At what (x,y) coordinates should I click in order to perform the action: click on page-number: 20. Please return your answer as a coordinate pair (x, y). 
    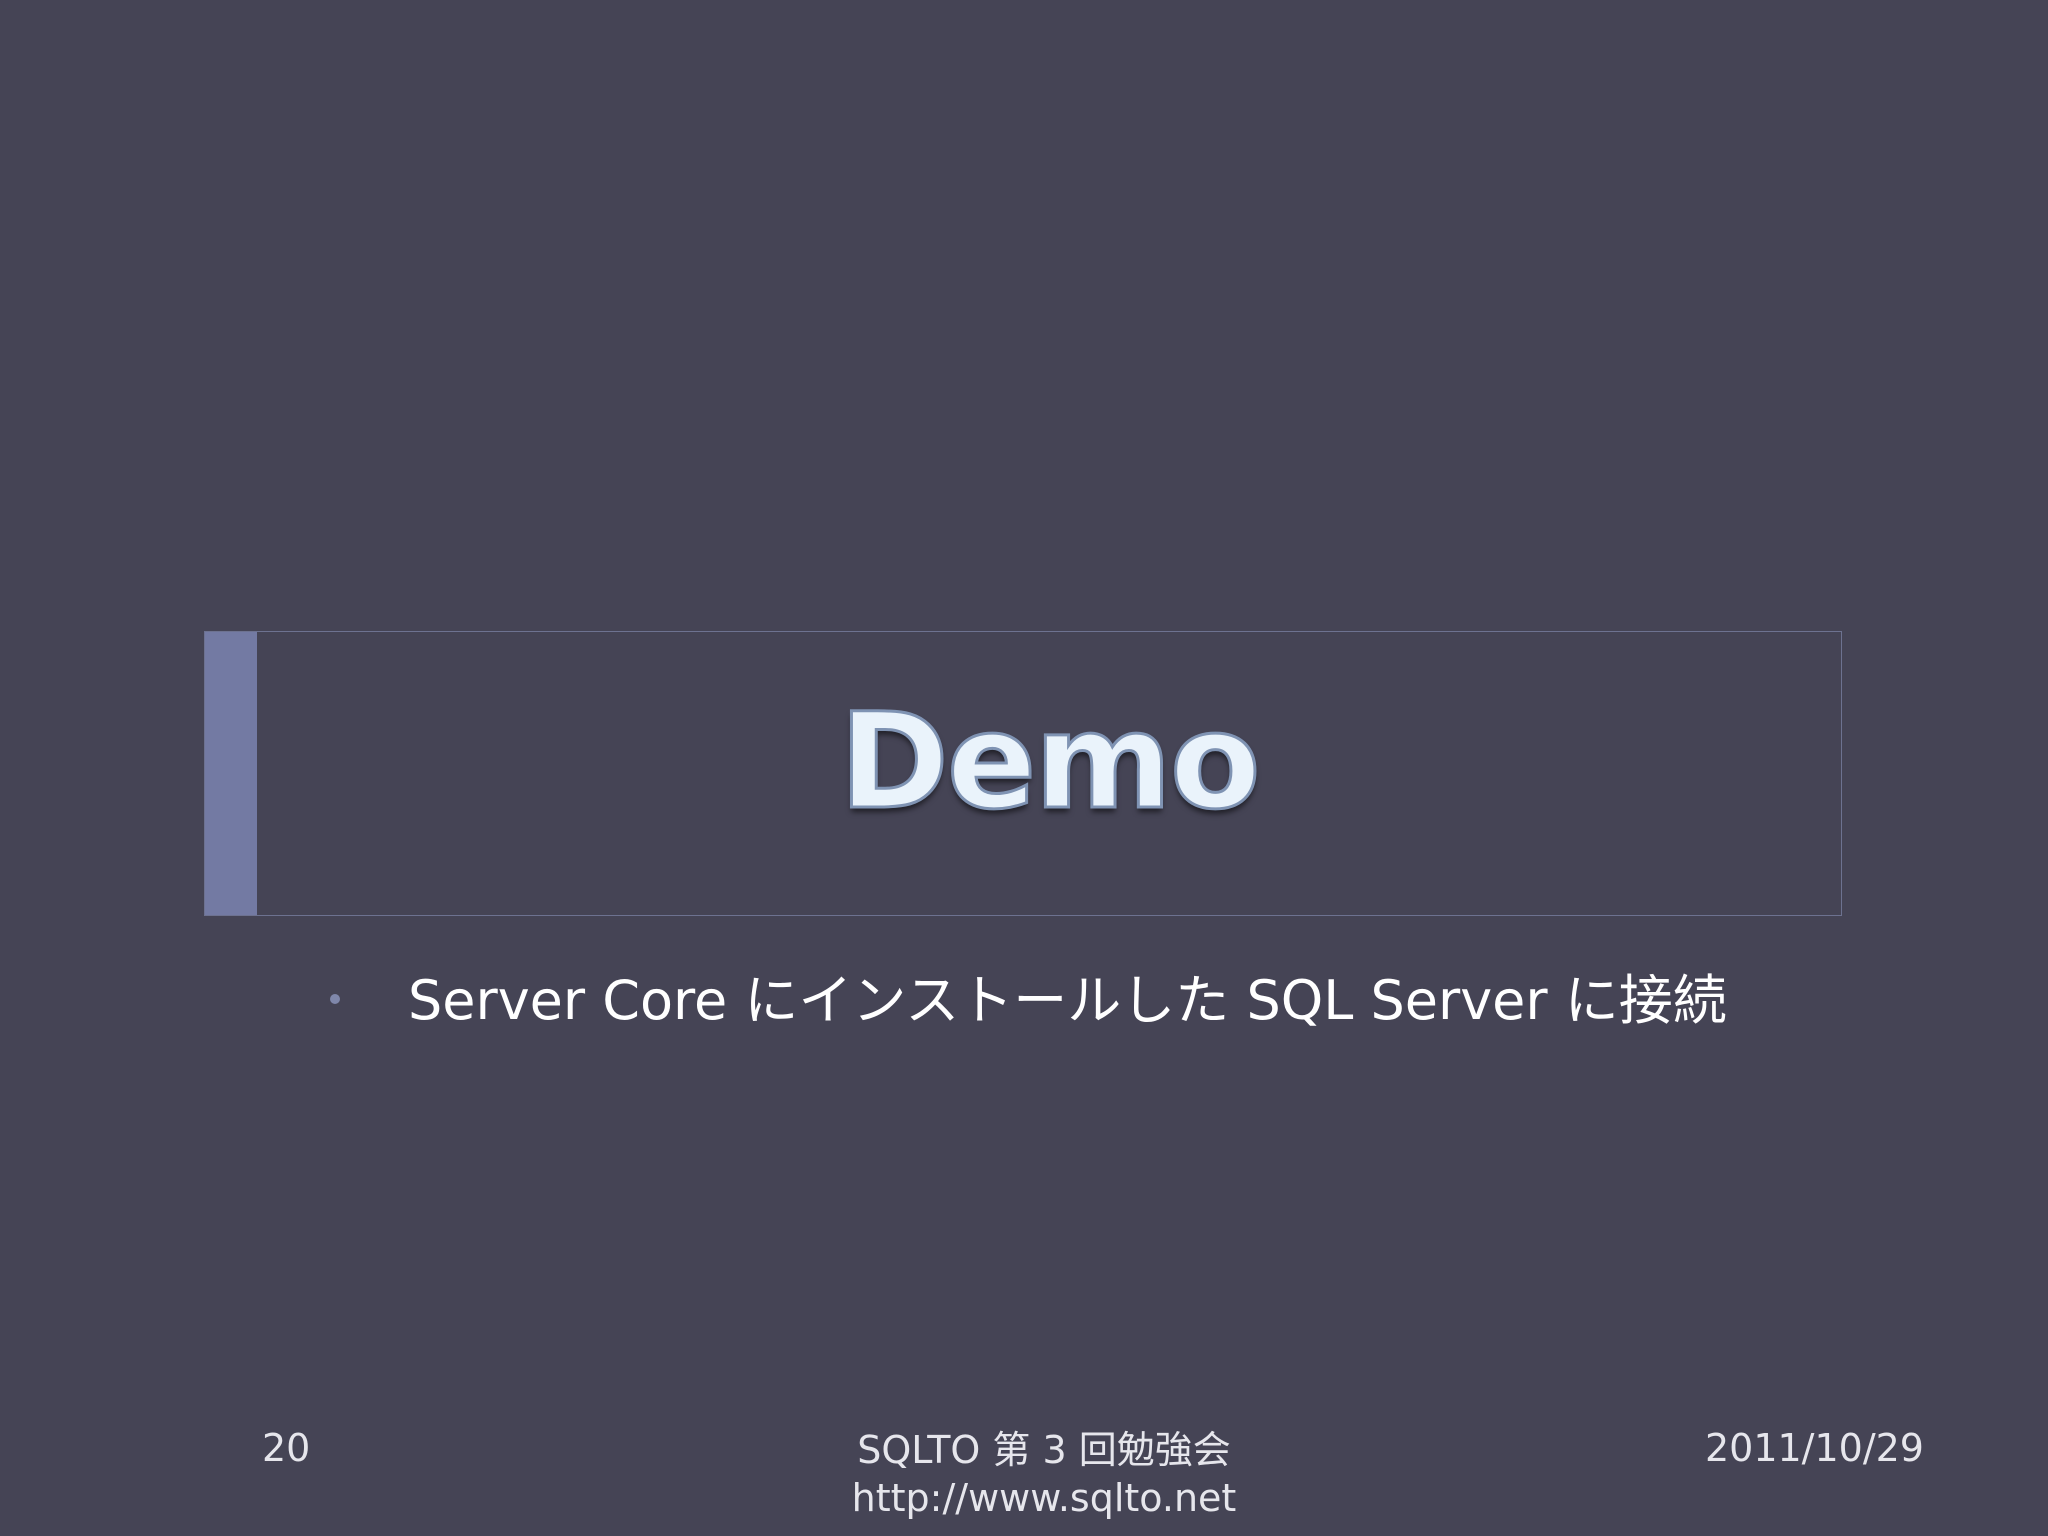
    Looking at the image, I should click on (286, 1448).